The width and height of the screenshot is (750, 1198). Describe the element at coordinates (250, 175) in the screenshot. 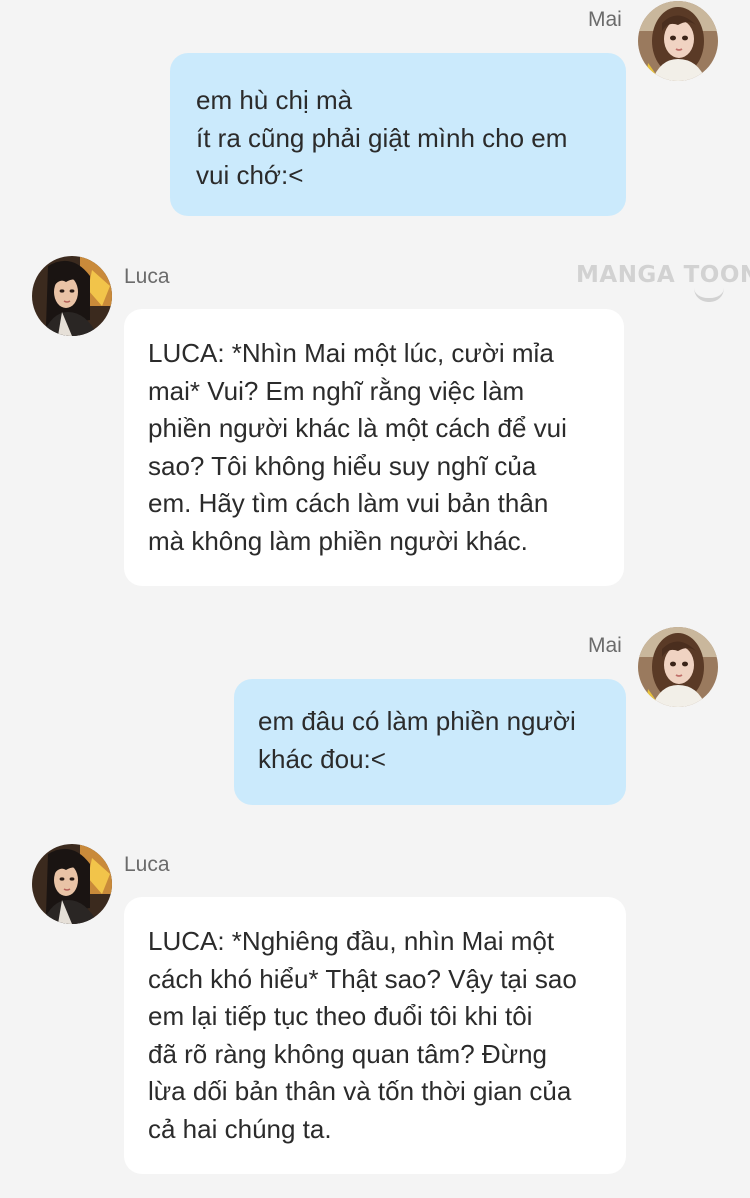

I see `message-line: vui chớ:<` at that location.